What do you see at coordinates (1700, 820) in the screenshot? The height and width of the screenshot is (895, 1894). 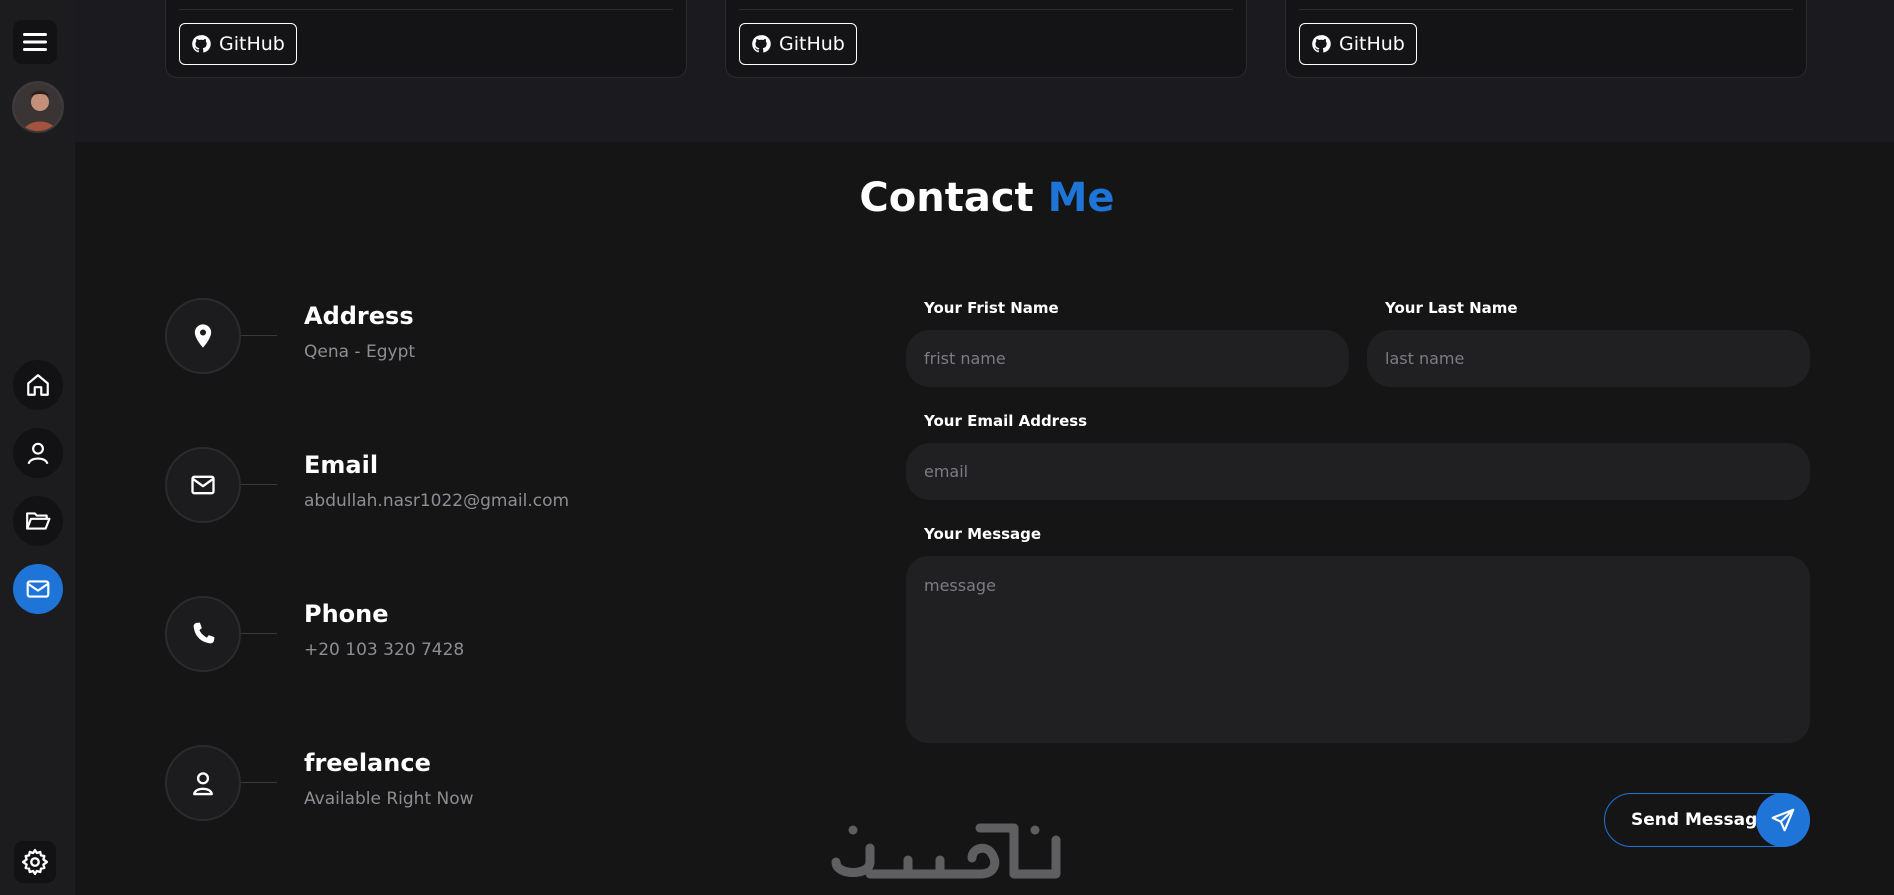 I see `send-message-label: Send Message` at bounding box center [1700, 820].